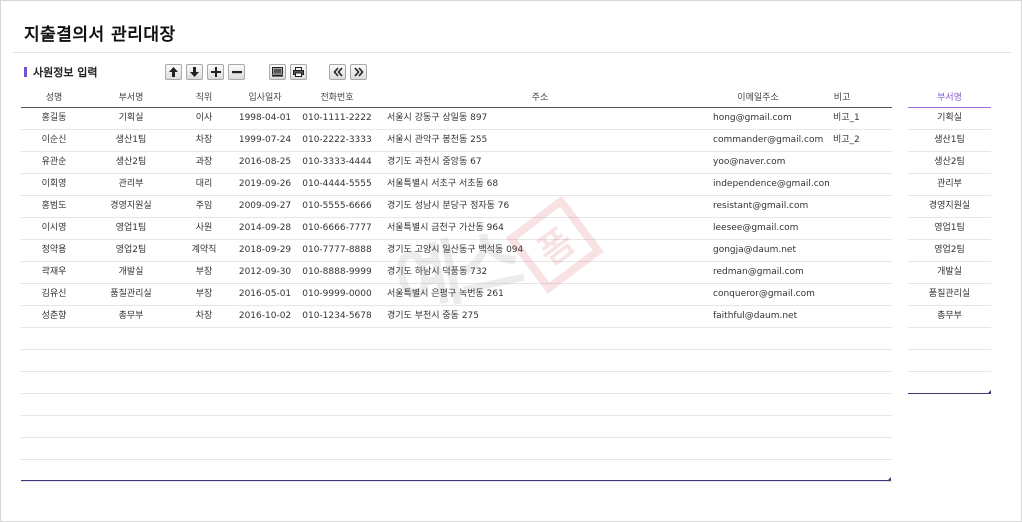 Image resolution: width=1022 pixels, height=522 pixels. I want to click on department-list-item: 영업1팀, so click(949, 229).